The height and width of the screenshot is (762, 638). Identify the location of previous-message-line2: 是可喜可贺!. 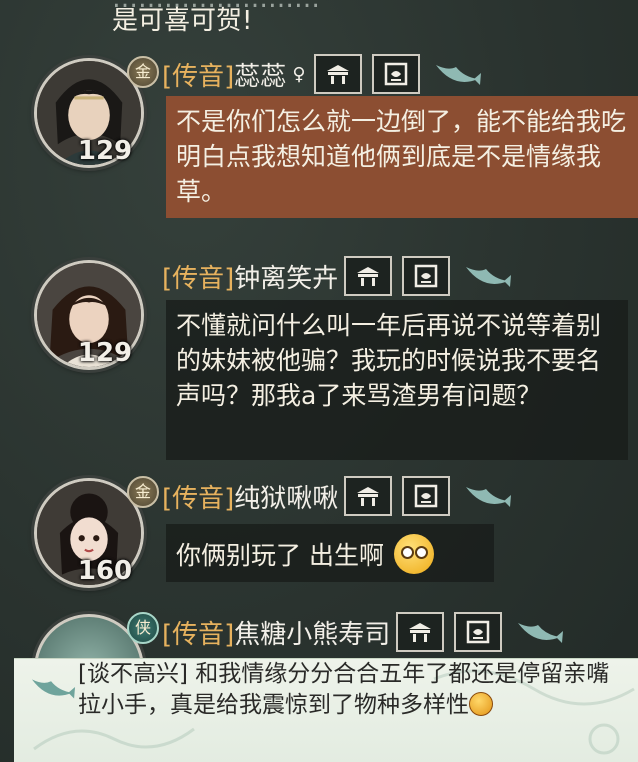
(182, 21).